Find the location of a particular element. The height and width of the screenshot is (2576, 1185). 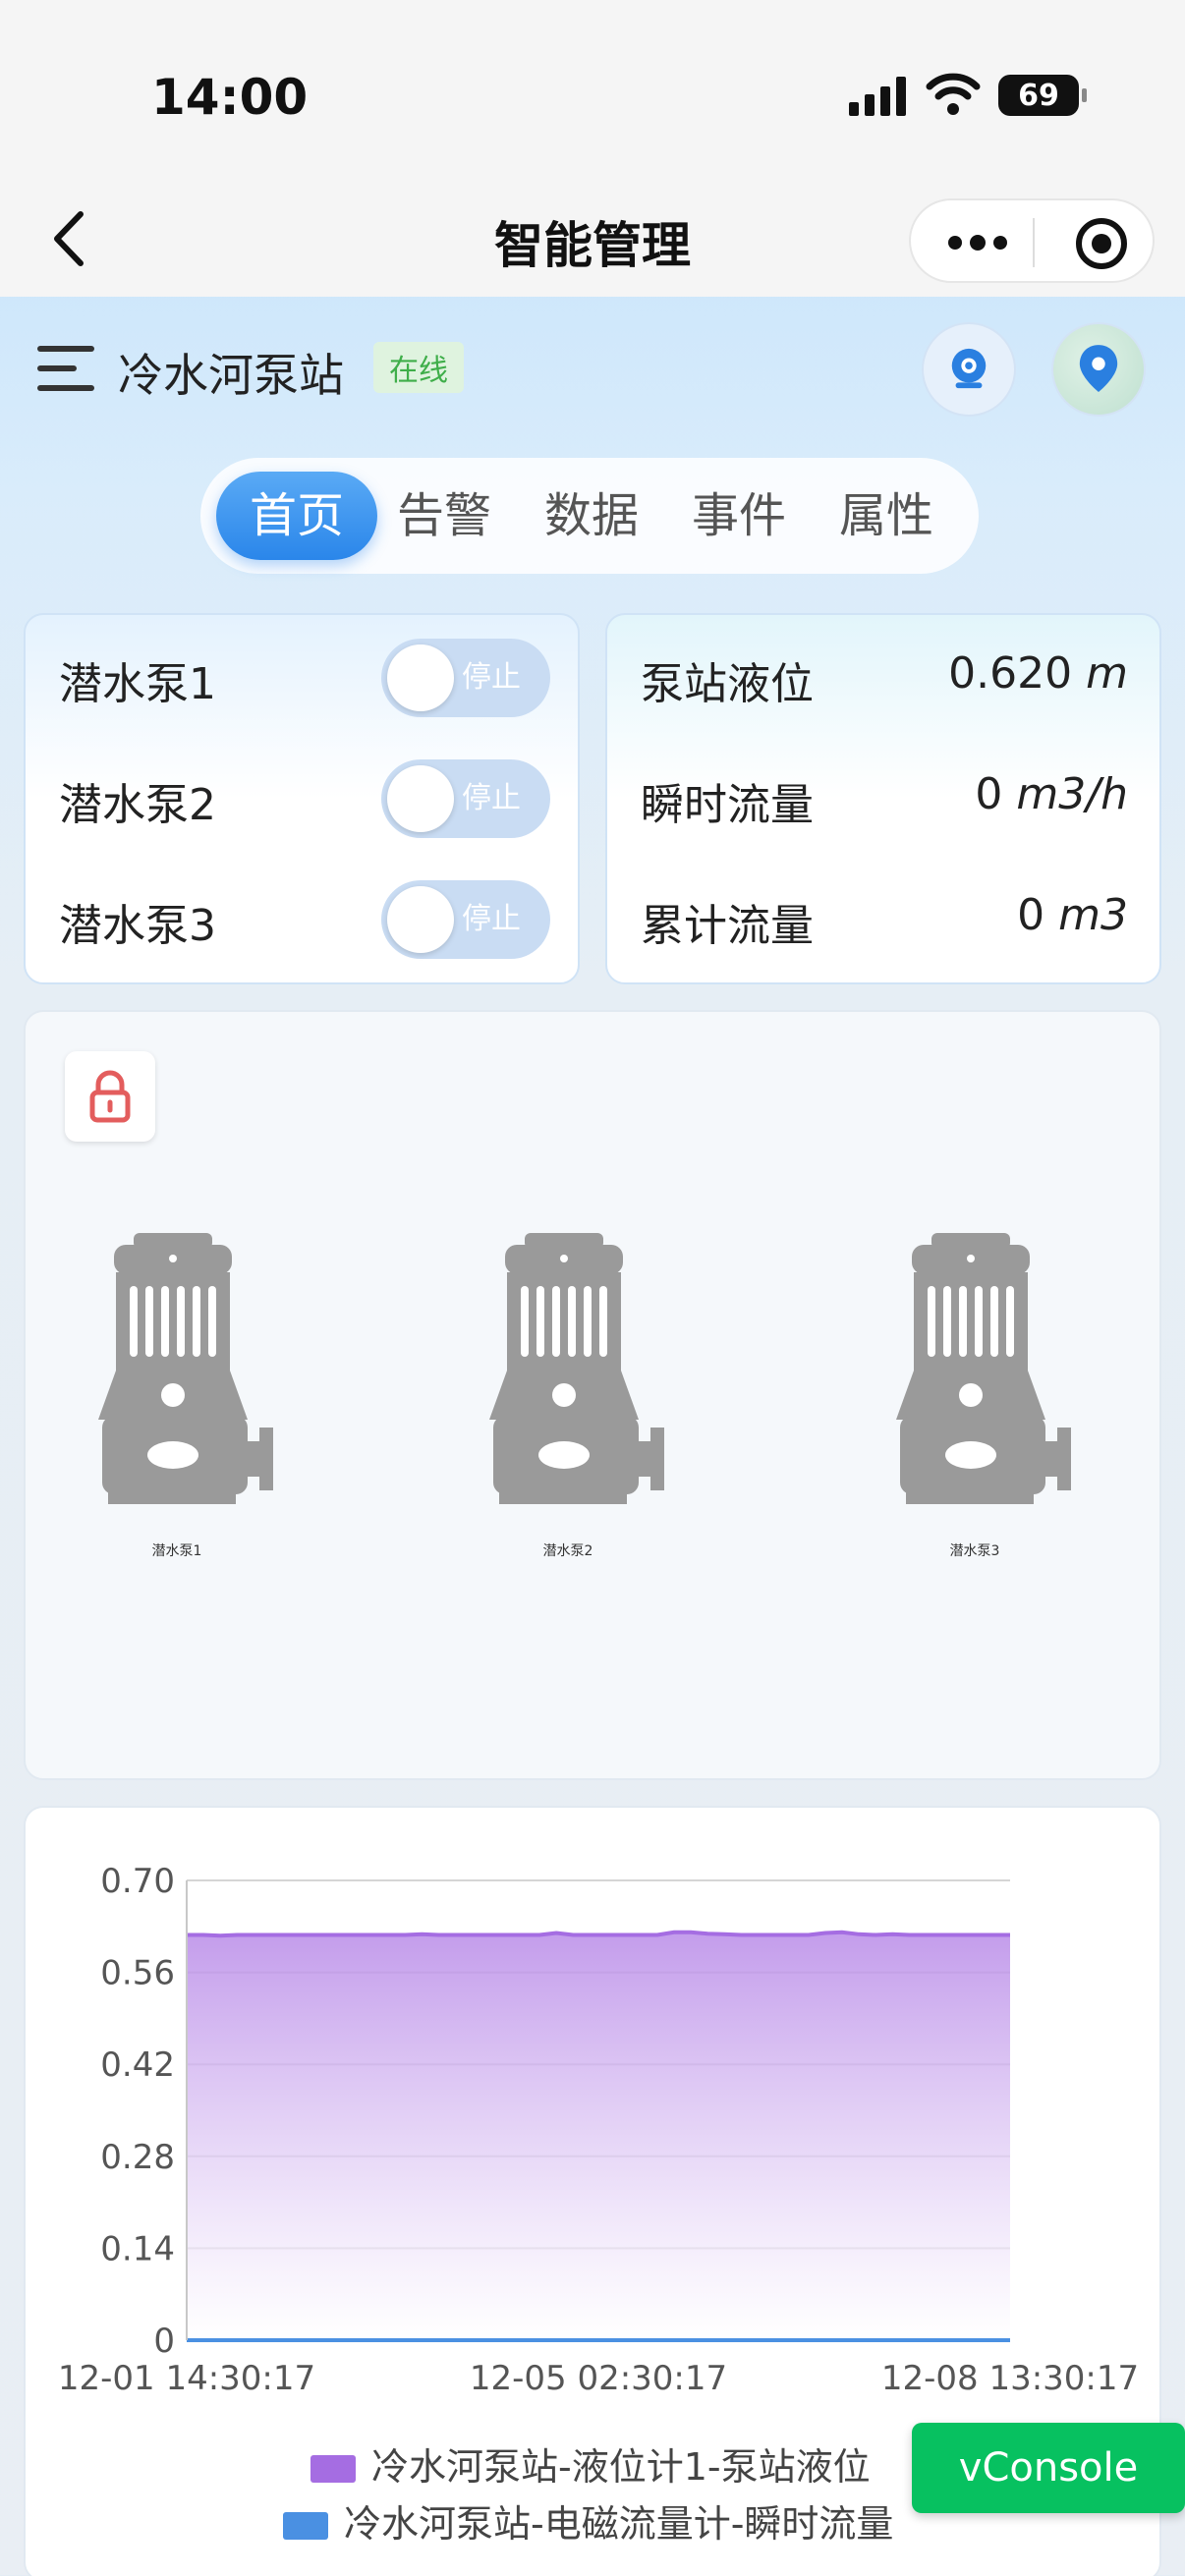

pump-1-state: 停止 is located at coordinates (492, 677).